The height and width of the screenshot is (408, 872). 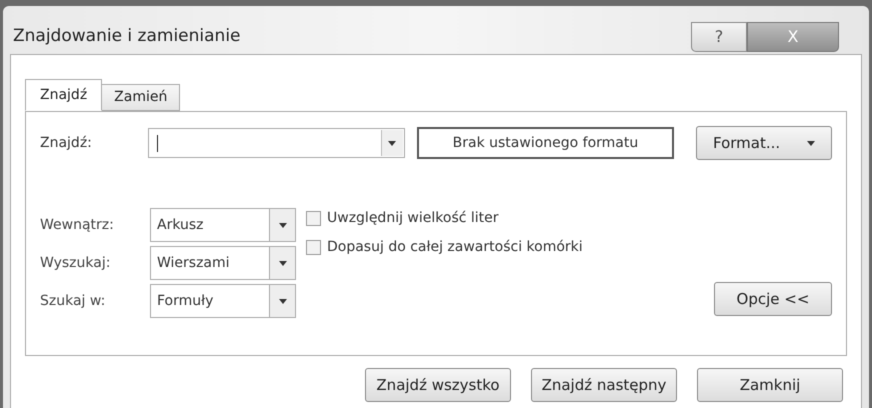 What do you see at coordinates (545, 143) in the screenshot?
I see `format-preview: Brak ustawionego formatu` at bounding box center [545, 143].